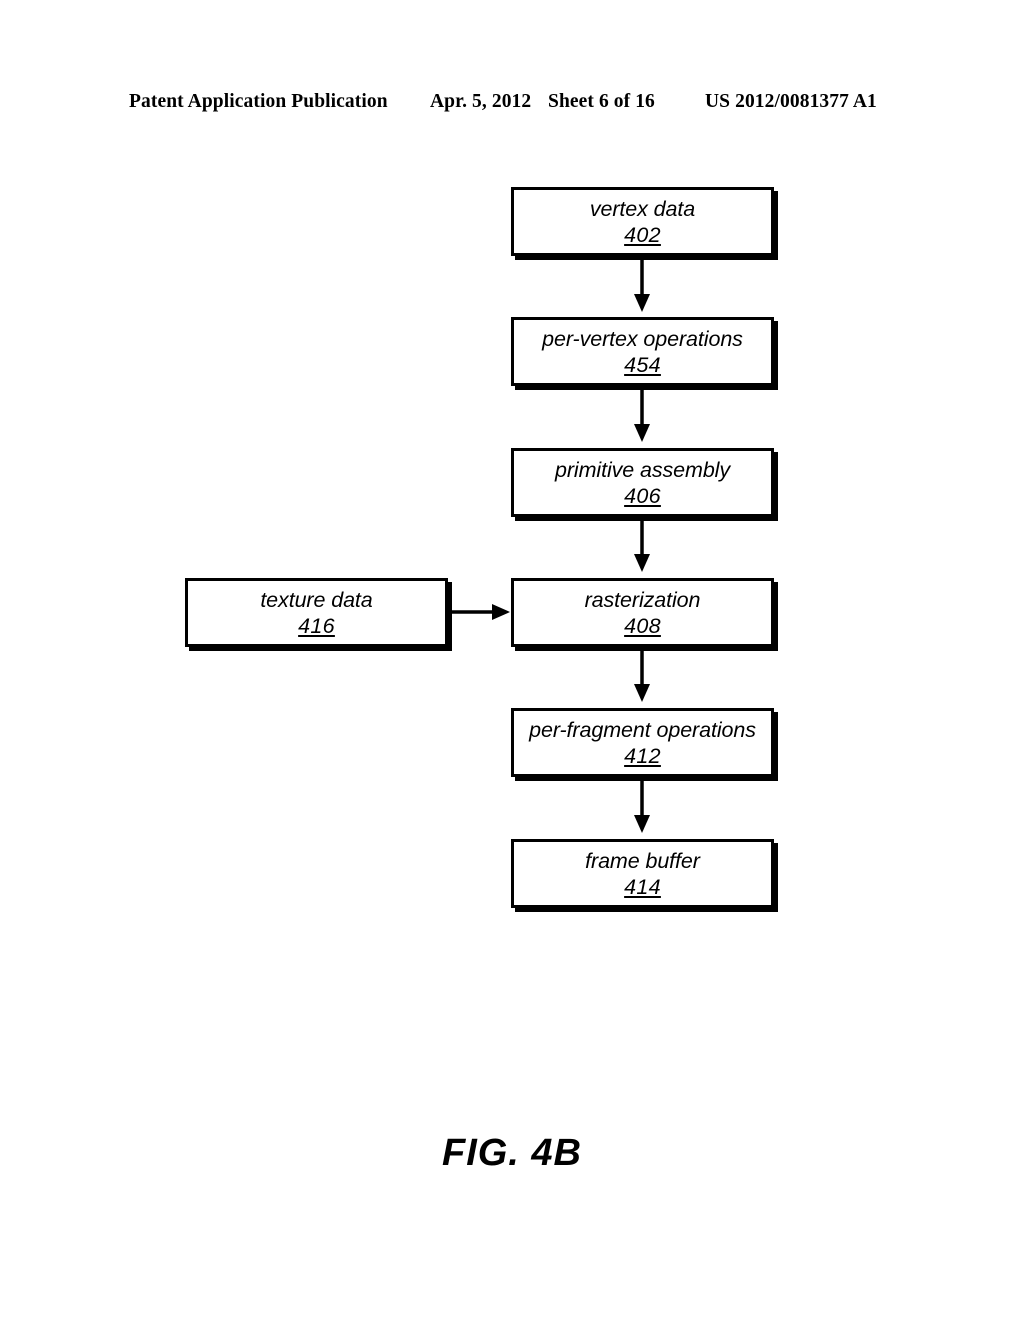  I want to click on node-rasterization: rasterization 408, so click(642, 612).